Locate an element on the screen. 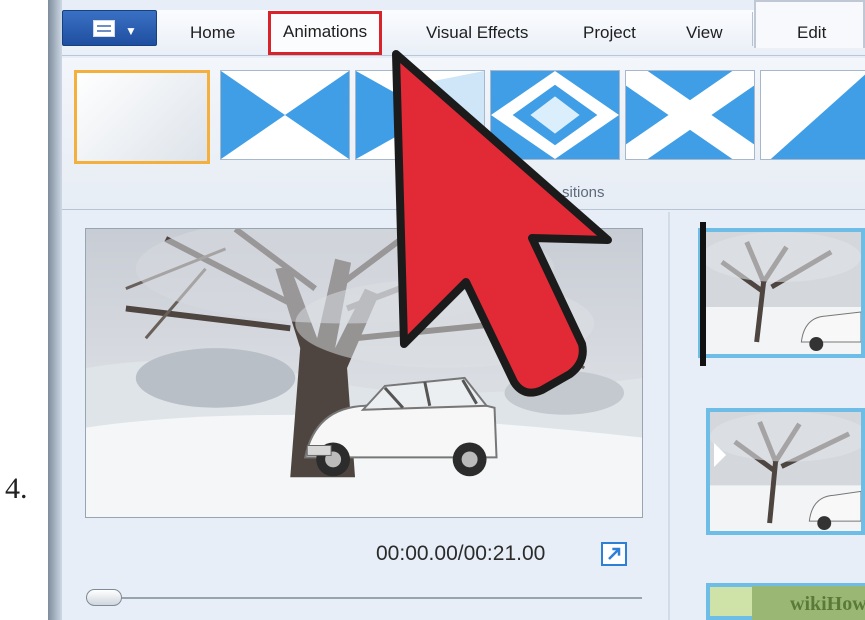 The height and width of the screenshot is (620, 865). watermark-text: wikiHow is located at coordinates (827, 604).